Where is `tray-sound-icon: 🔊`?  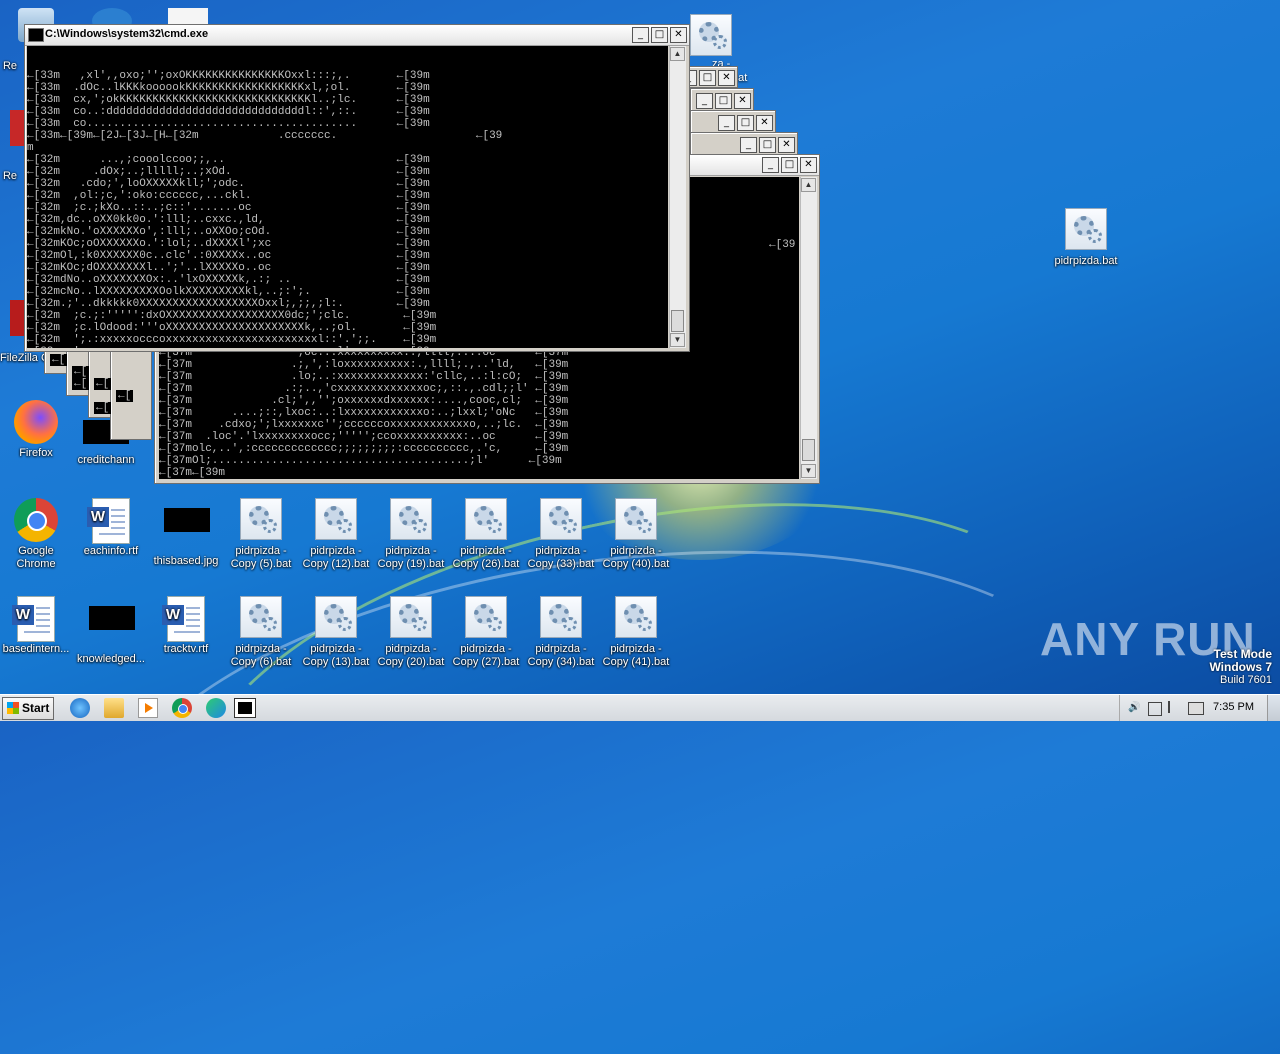
tray-sound-icon: 🔊 is located at coordinates (1134, 707).